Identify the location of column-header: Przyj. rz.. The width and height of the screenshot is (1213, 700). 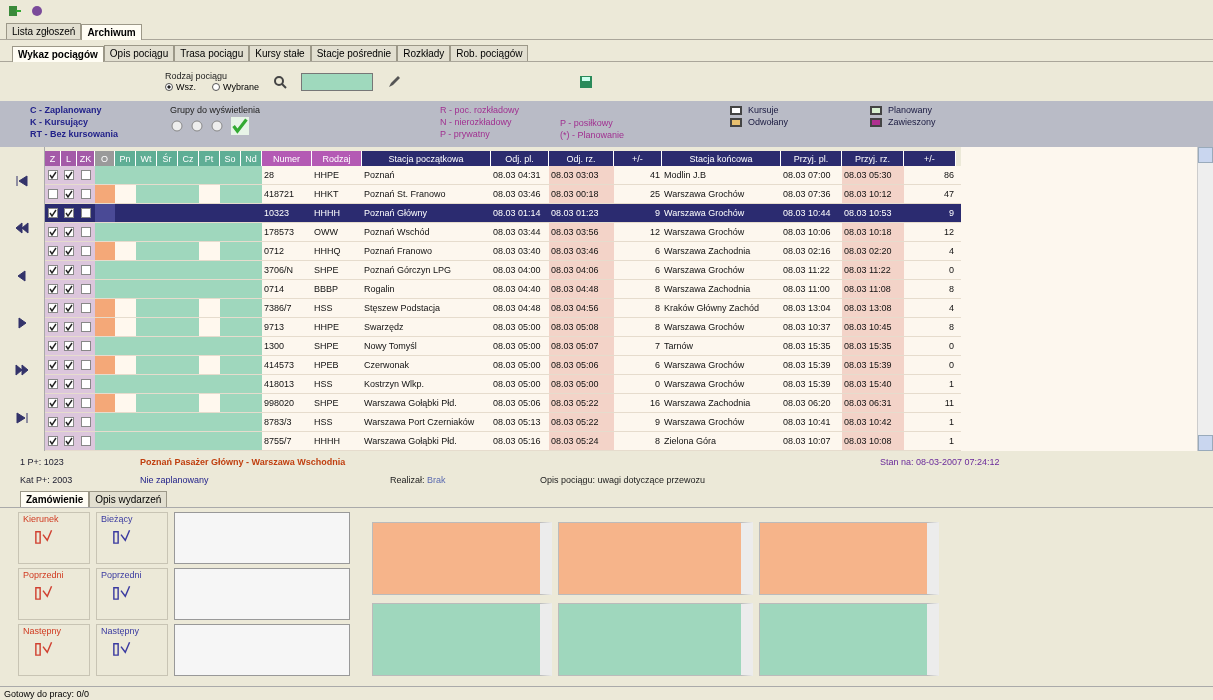
(873, 159).